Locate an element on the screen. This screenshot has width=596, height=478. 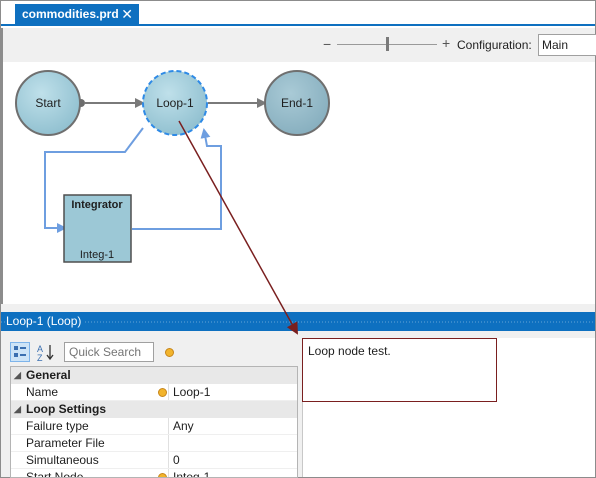
property-value: 0 is located at coordinates (176, 460).